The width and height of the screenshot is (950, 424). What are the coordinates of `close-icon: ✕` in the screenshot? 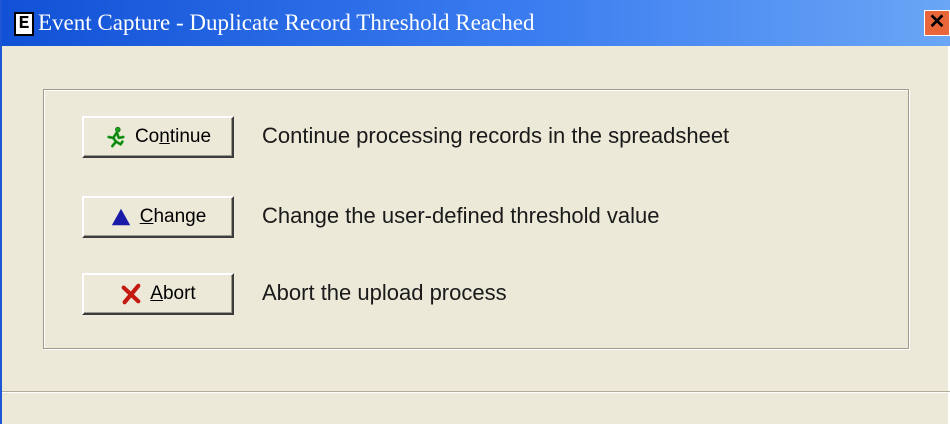 It's located at (937, 22).